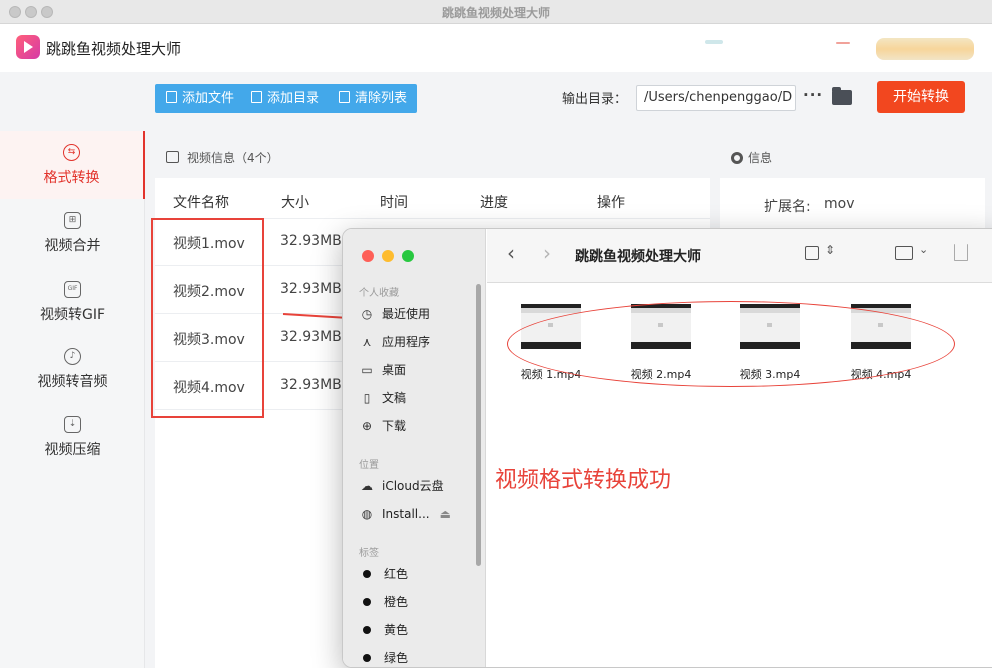  Describe the element at coordinates (367, 514) in the screenshot. I see `disk-icon: ◍` at that location.